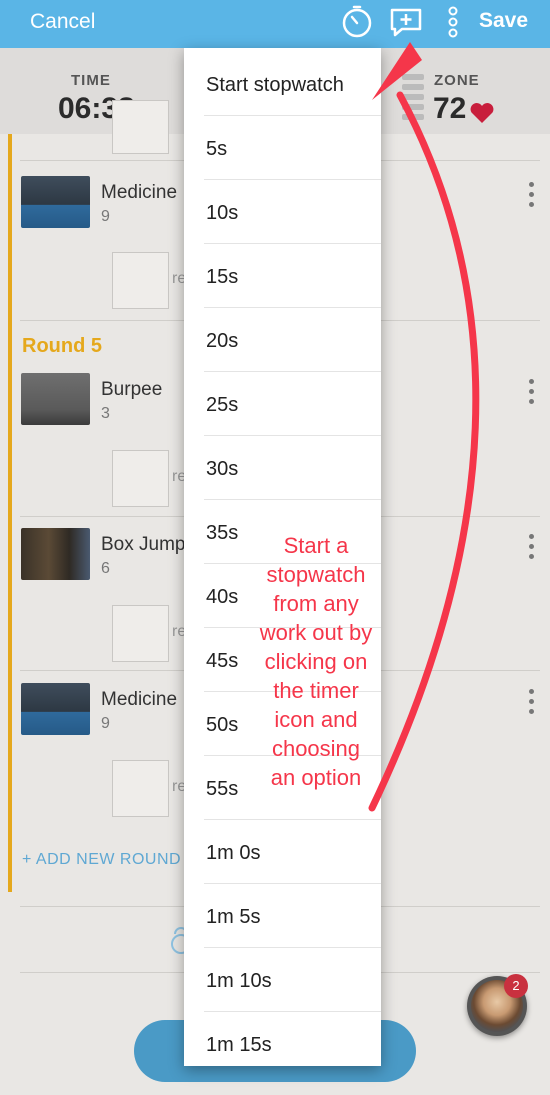  Describe the element at coordinates (503, 21) in the screenshot. I see `save-button: Save` at that location.